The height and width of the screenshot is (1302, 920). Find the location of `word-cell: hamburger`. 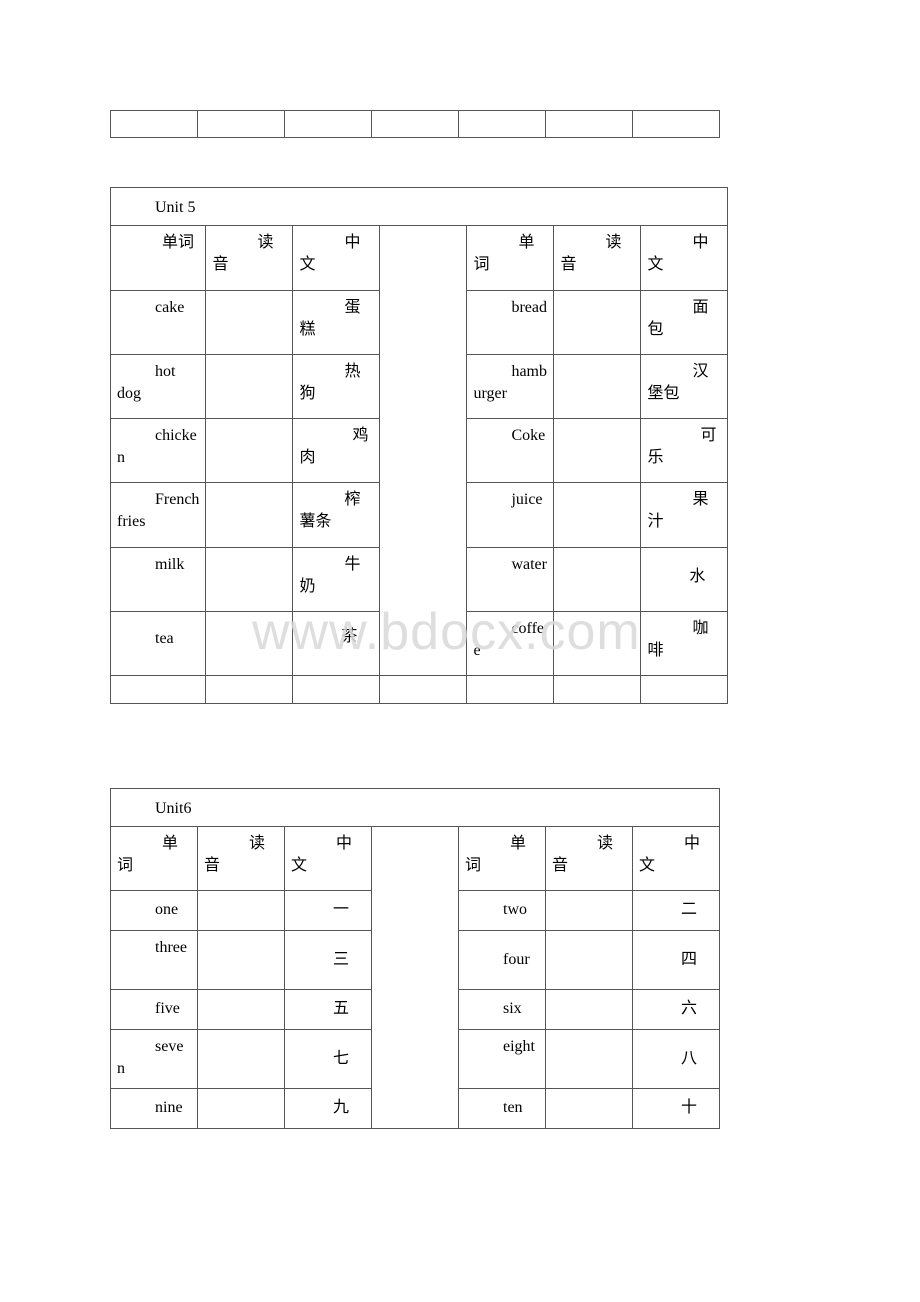

word-cell: hamburger is located at coordinates (510, 386).